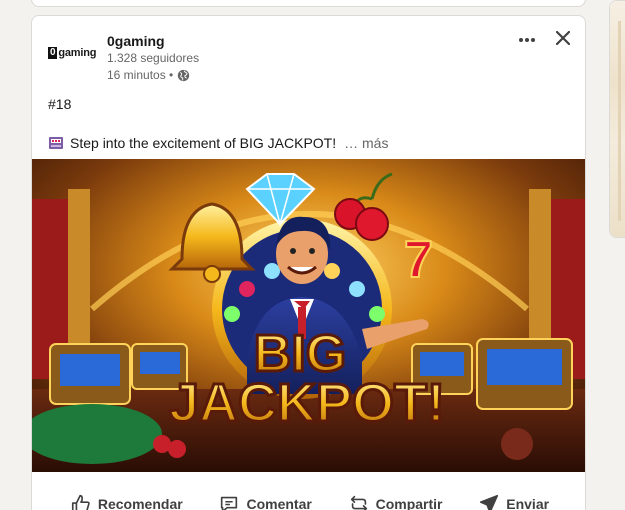 The height and width of the screenshot is (510, 625). I want to click on previous-post-card, so click(308, 3).